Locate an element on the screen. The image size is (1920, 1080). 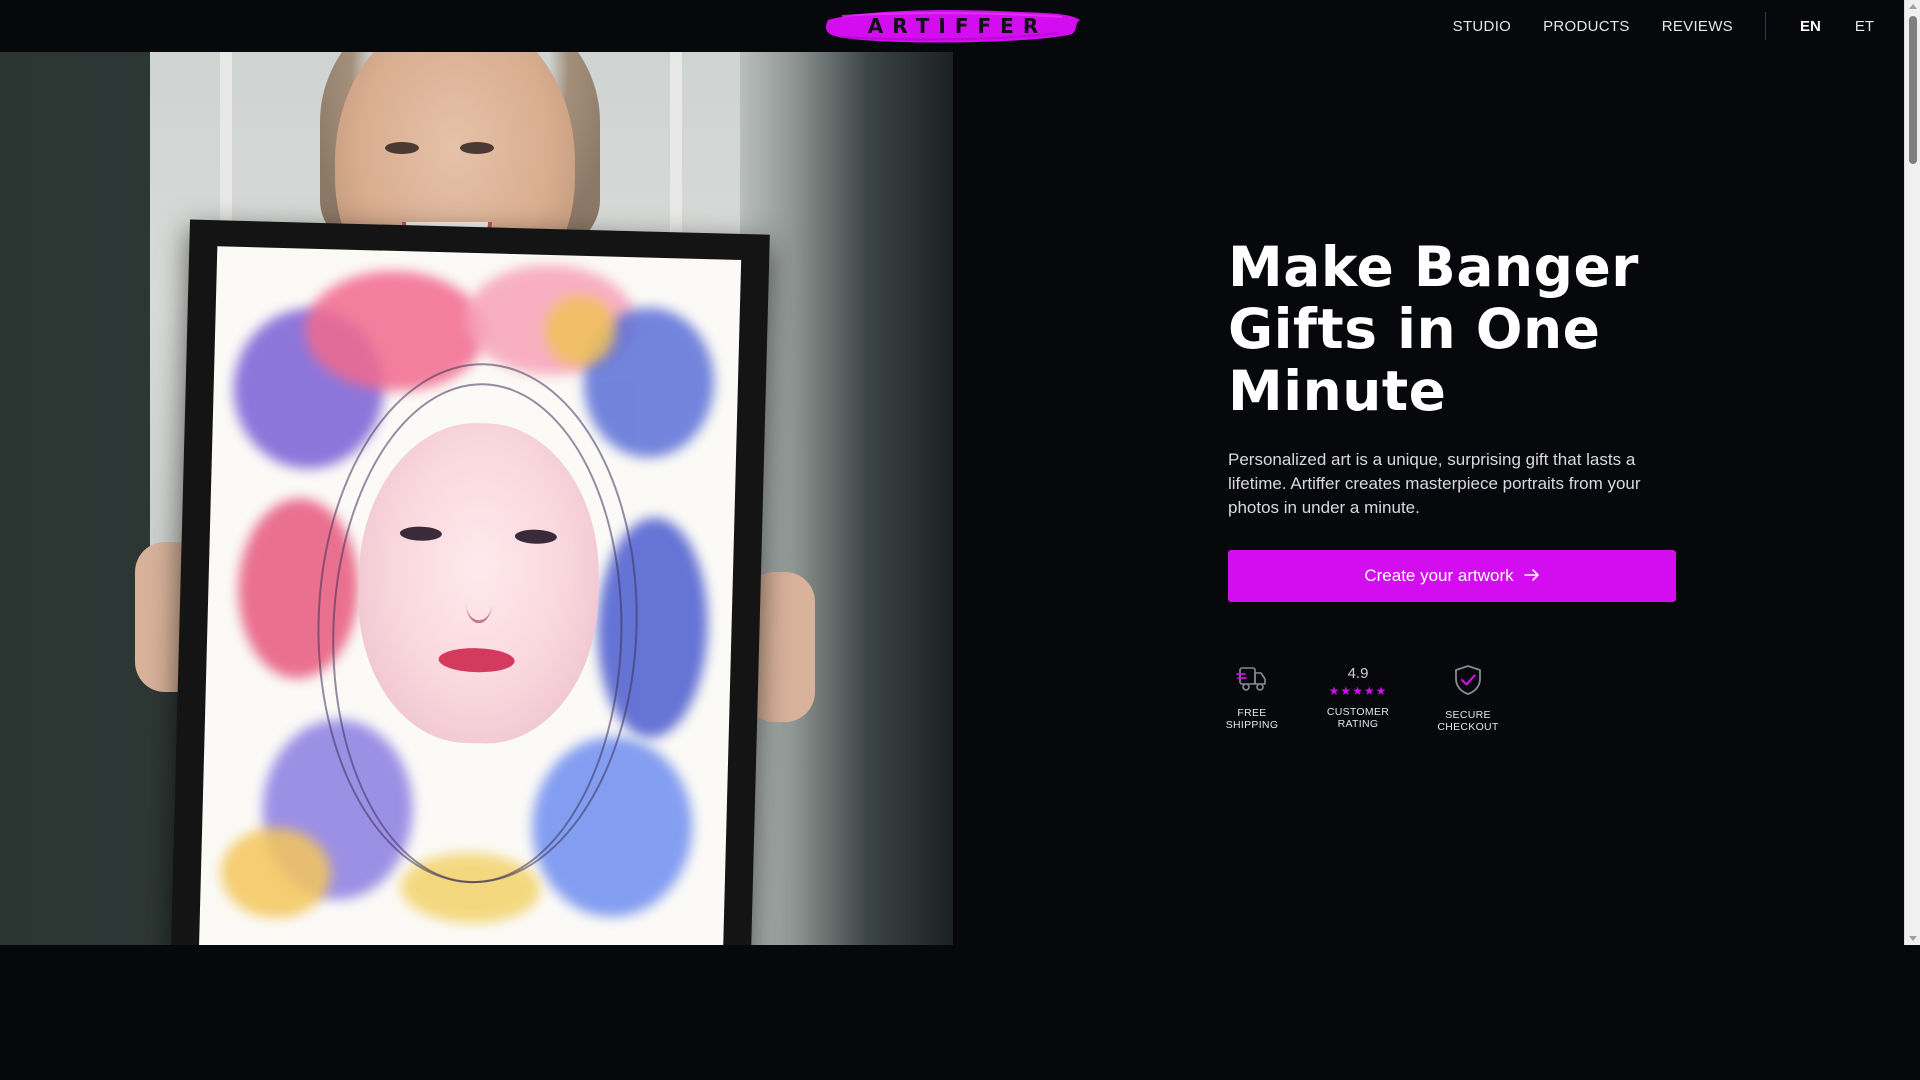
badge-label-line: RATING is located at coordinates (1358, 724).